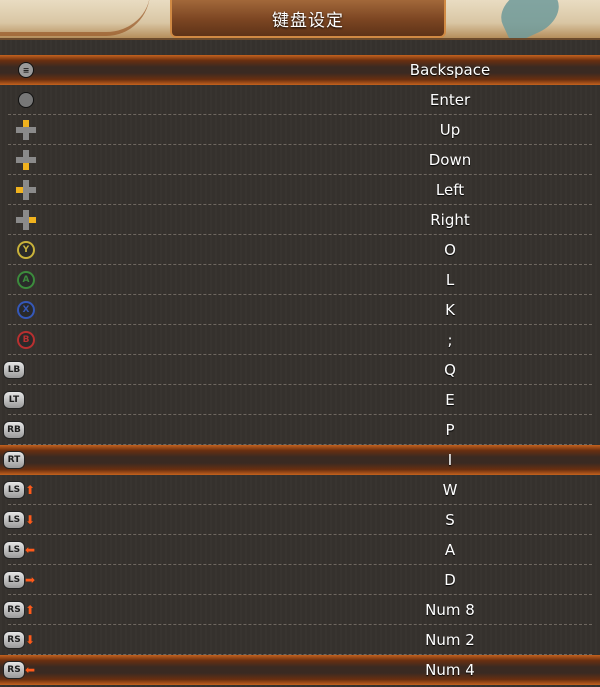 The width and height of the screenshot is (600, 687). I want to click on keybinding-row: YO, so click(300, 250).